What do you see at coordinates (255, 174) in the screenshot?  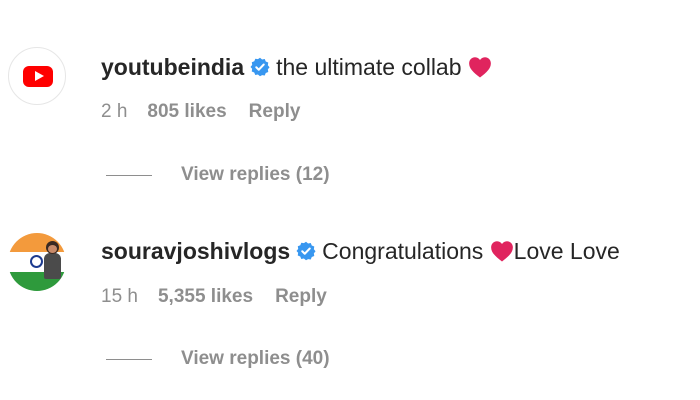 I see `view-replies-label: View replies (12)` at bounding box center [255, 174].